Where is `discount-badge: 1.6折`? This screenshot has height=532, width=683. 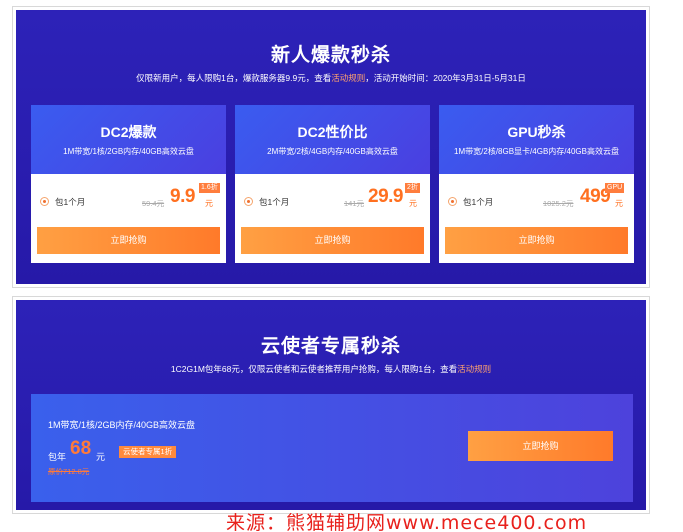
discount-badge: 1.6折 is located at coordinates (209, 188).